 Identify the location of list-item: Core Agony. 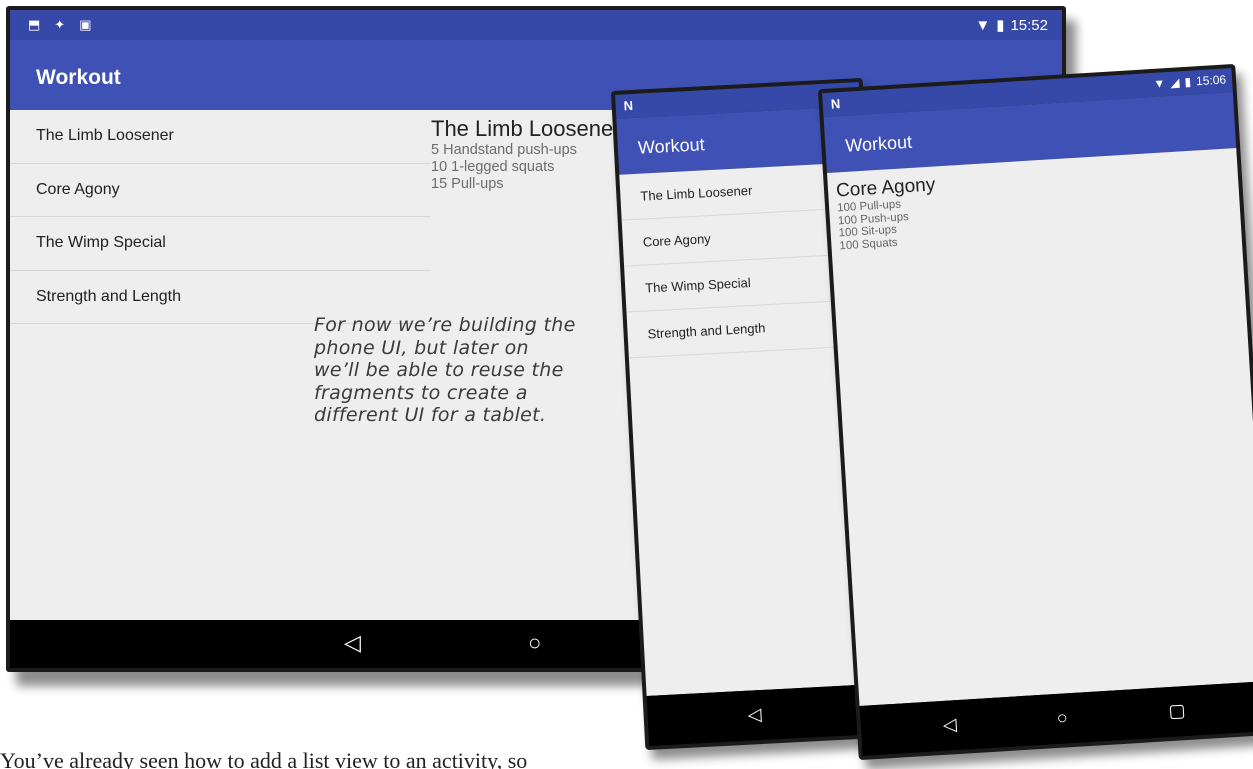
(220, 190).